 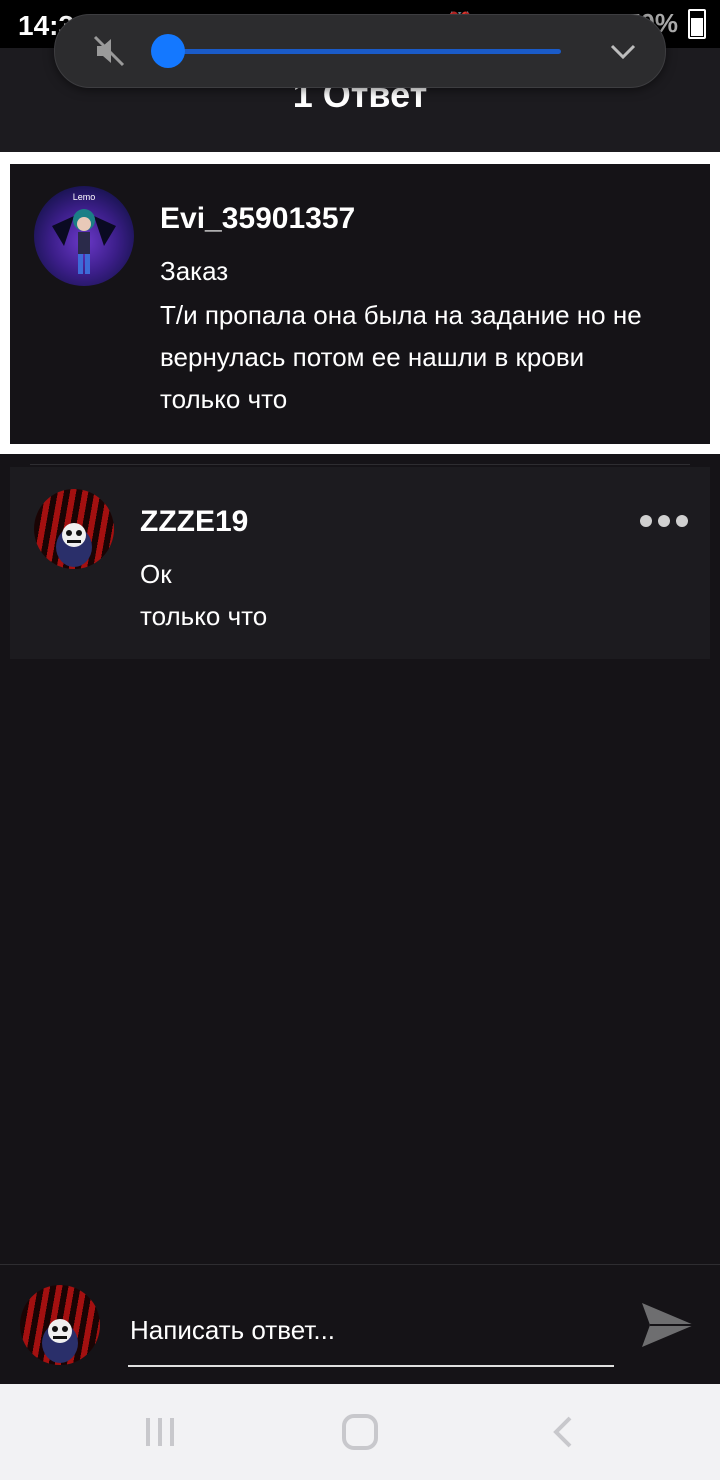 I want to click on more-options-icon, so click(x=664, y=521).